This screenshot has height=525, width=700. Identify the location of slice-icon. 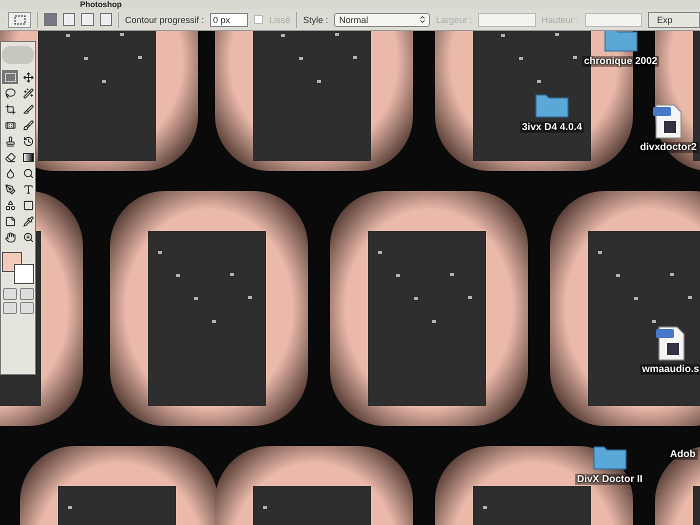
(28, 109).